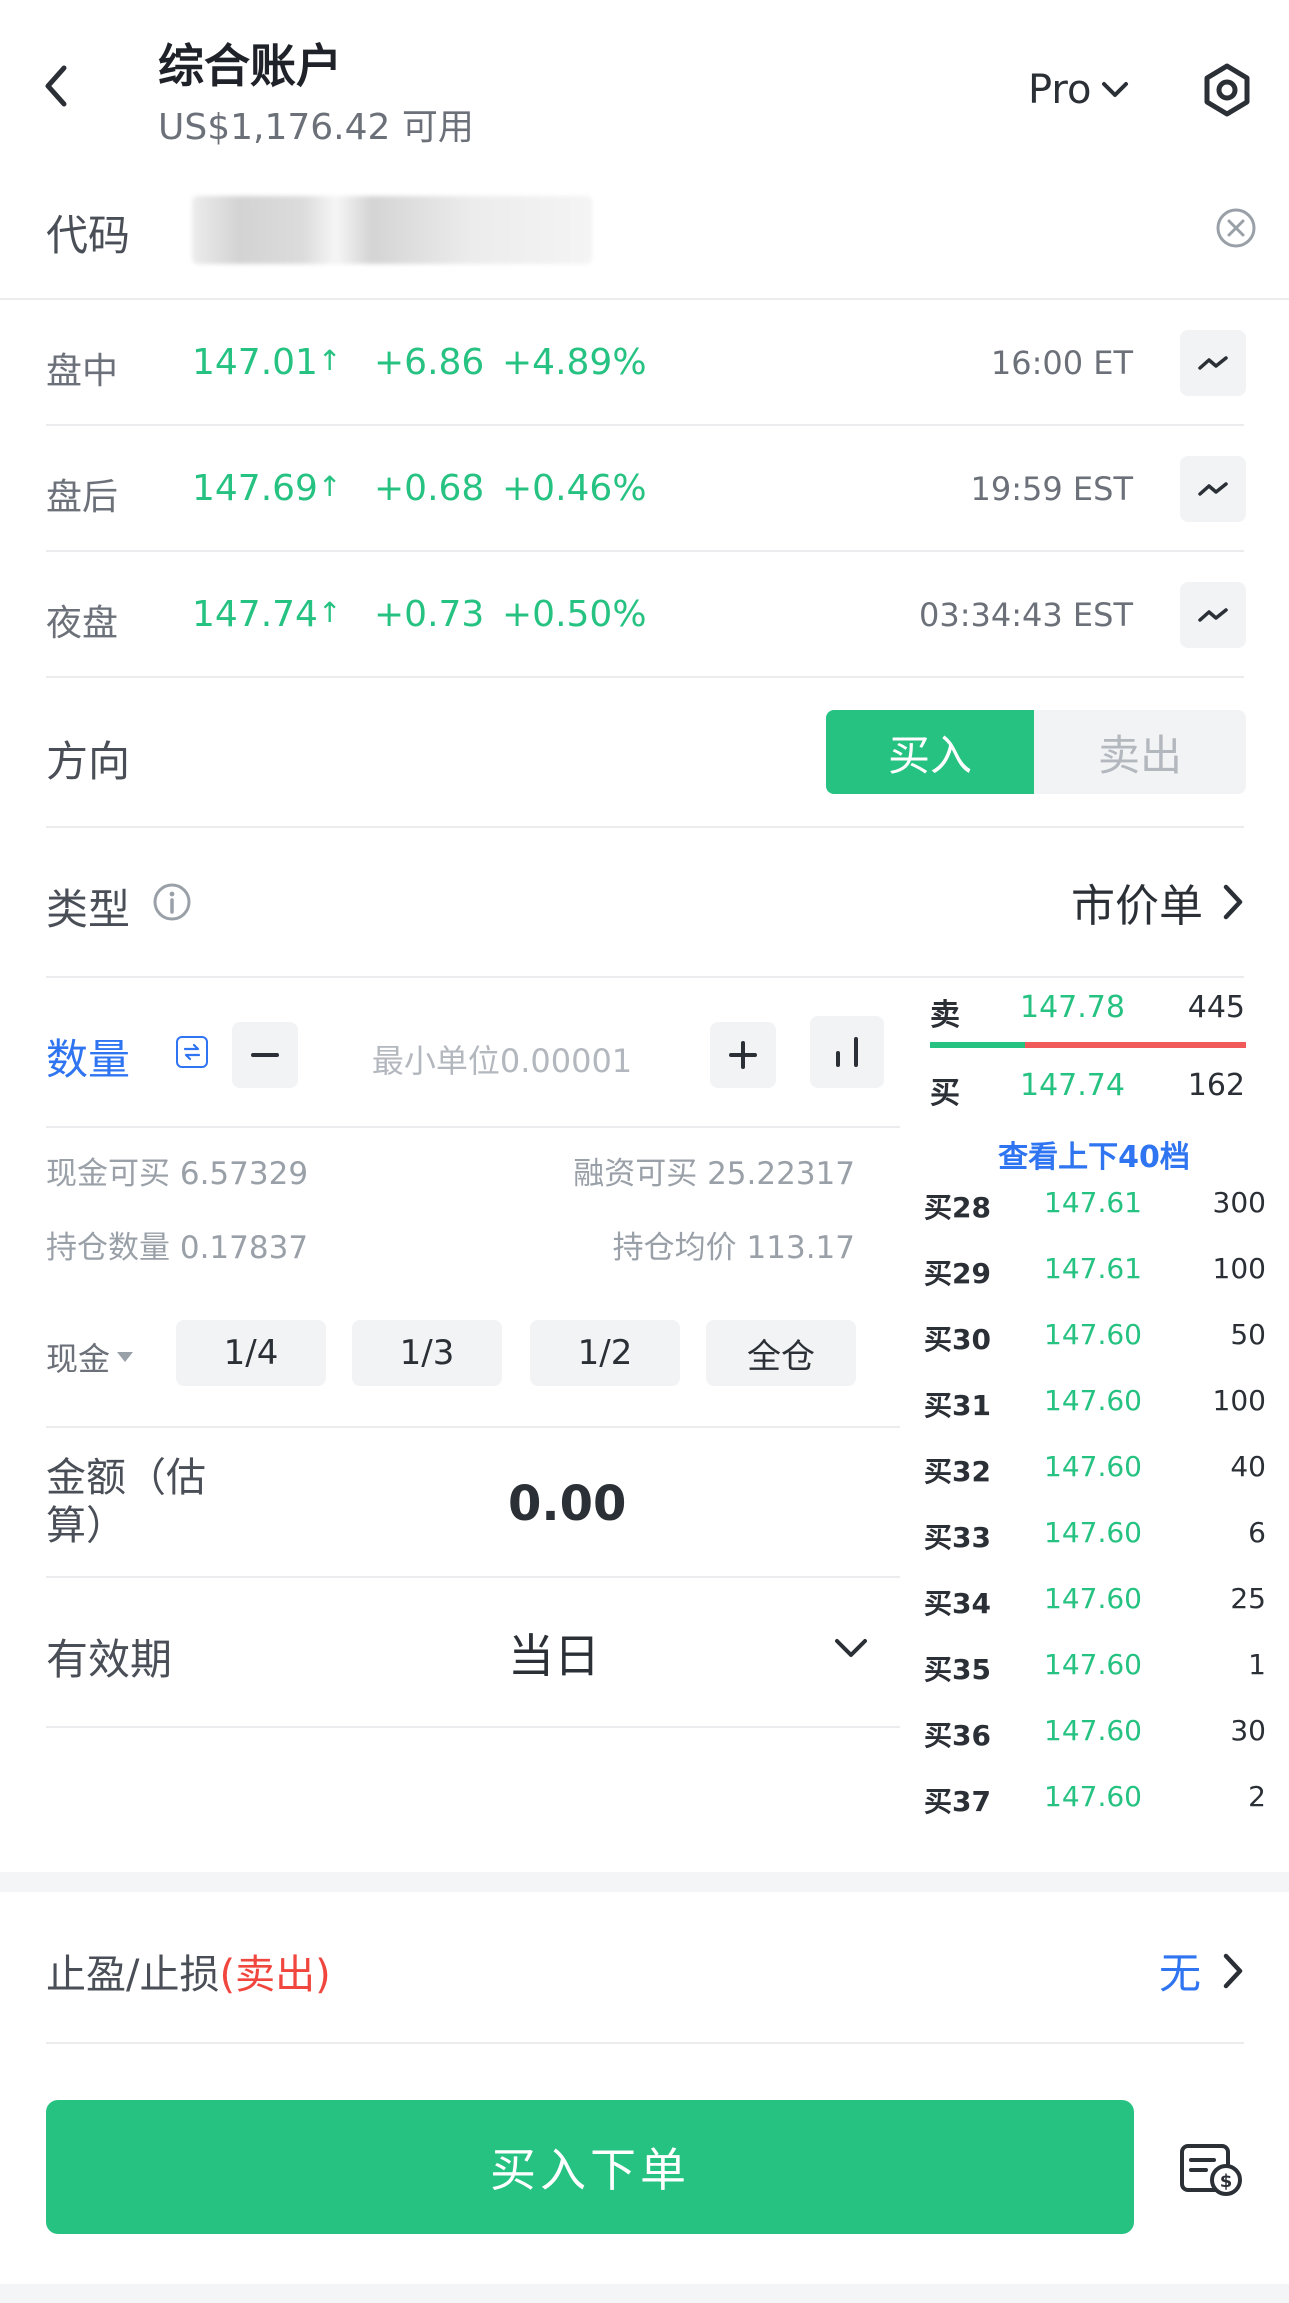  I want to click on quote-price: 147.69, so click(255, 488).